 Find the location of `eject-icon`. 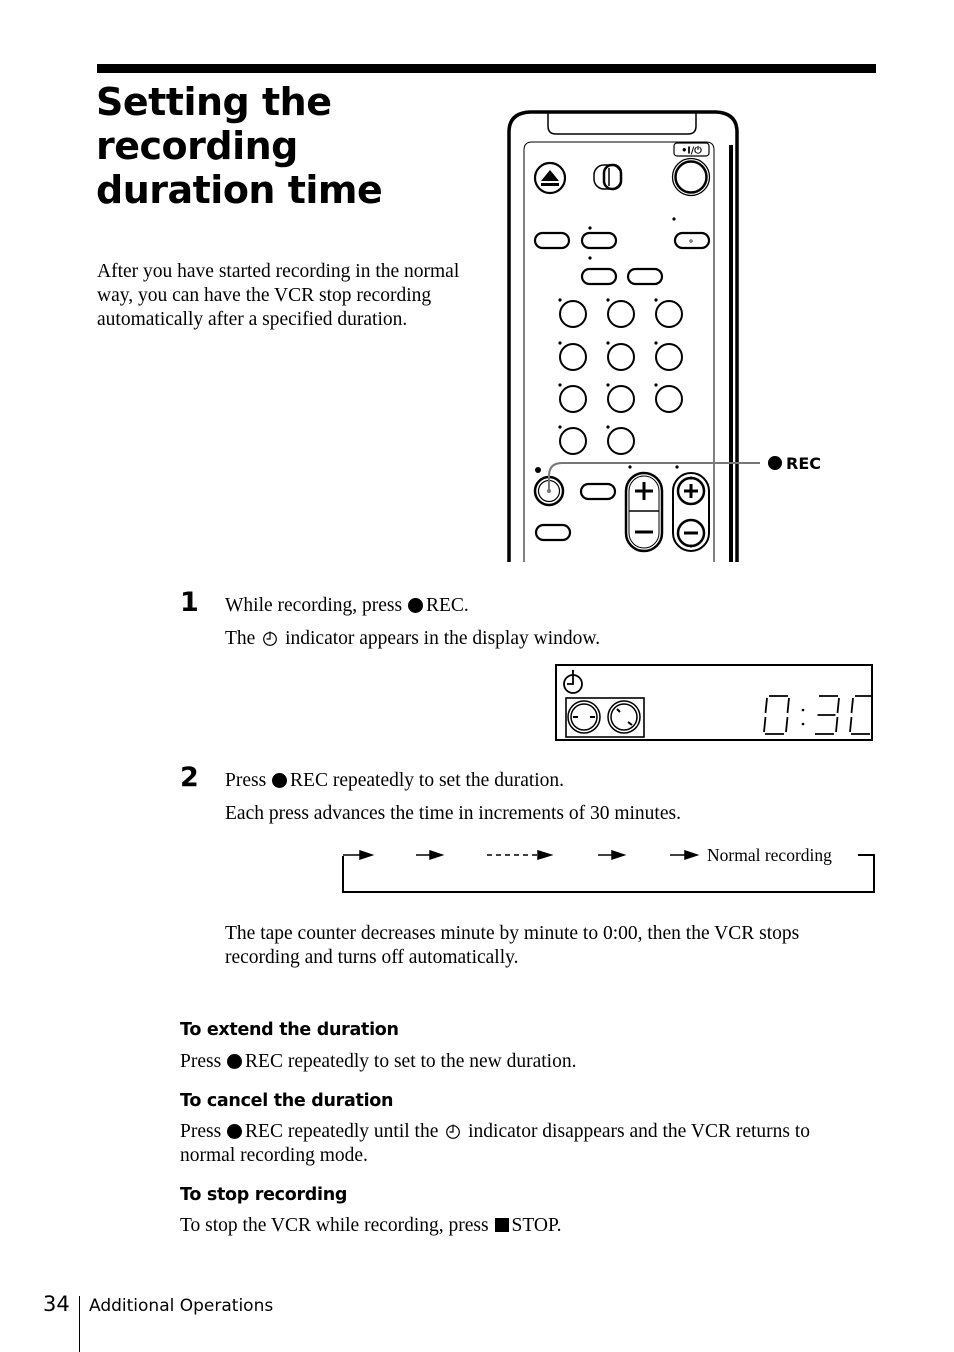

eject-icon is located at coordinates (550, 178).